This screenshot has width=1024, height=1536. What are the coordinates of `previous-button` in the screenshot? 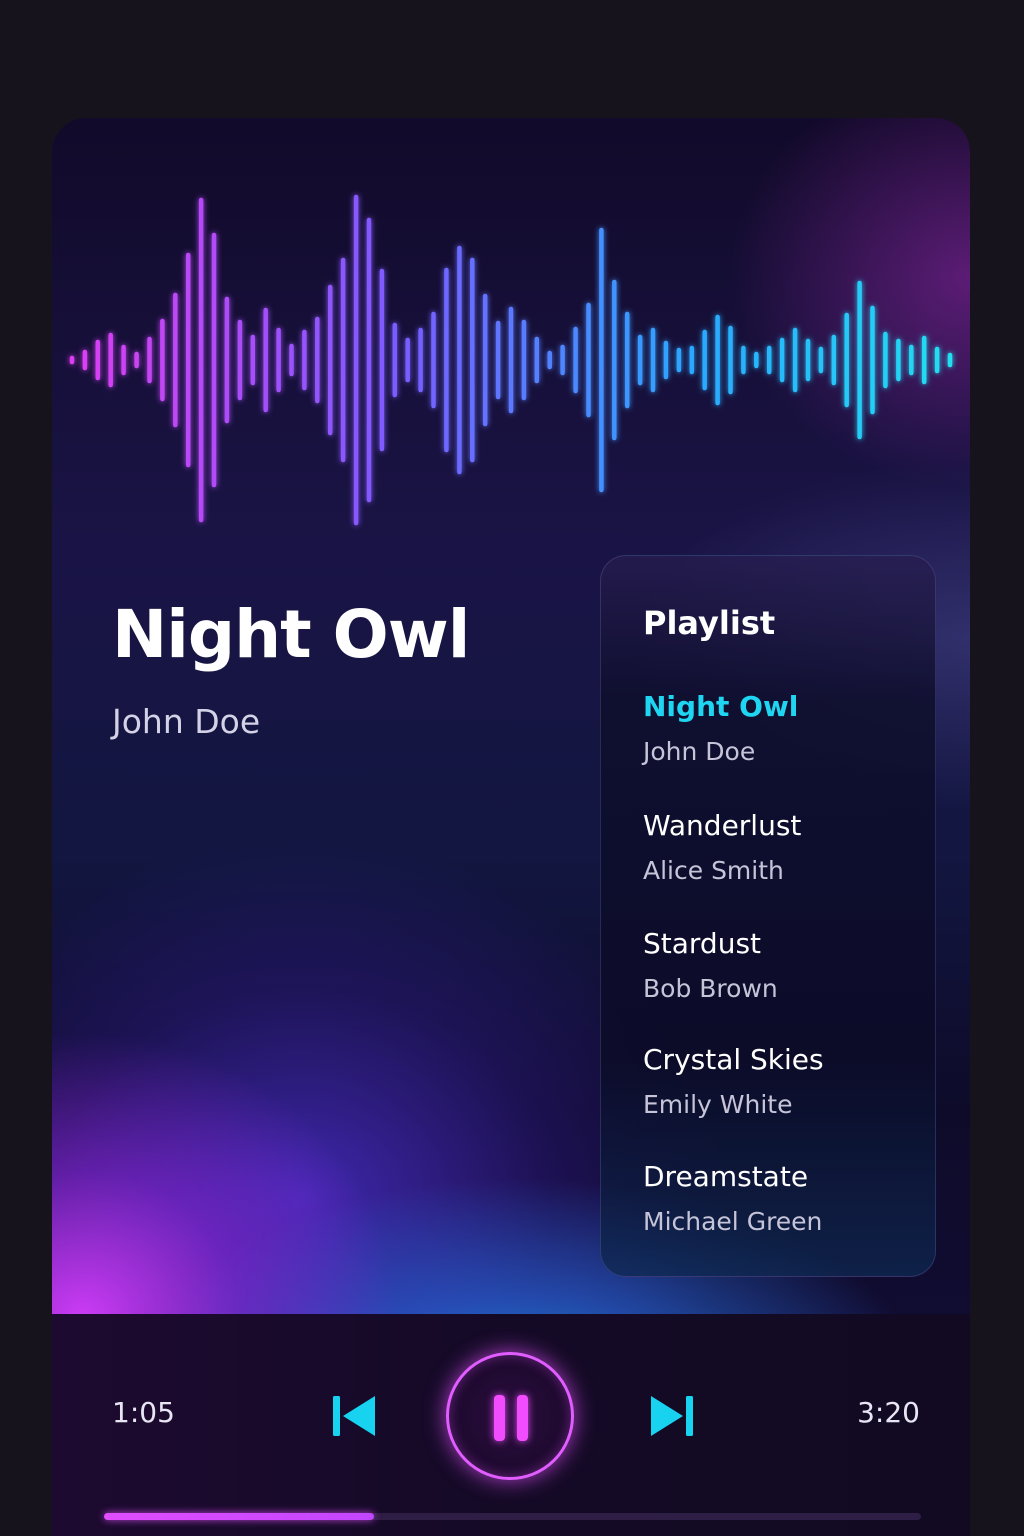 It's located at (354, 1416).